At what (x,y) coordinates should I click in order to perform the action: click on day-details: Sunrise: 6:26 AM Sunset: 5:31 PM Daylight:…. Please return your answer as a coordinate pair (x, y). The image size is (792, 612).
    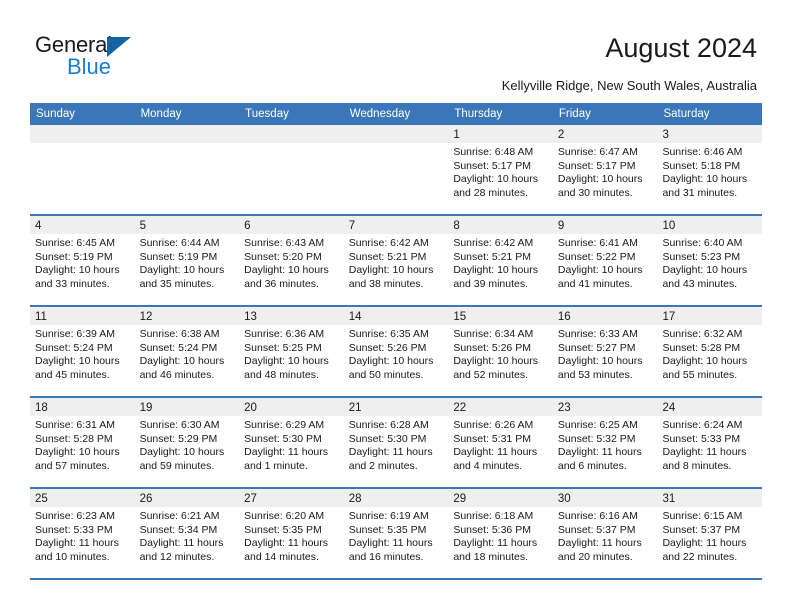
    Looking at the image, I should click on (500, 444).